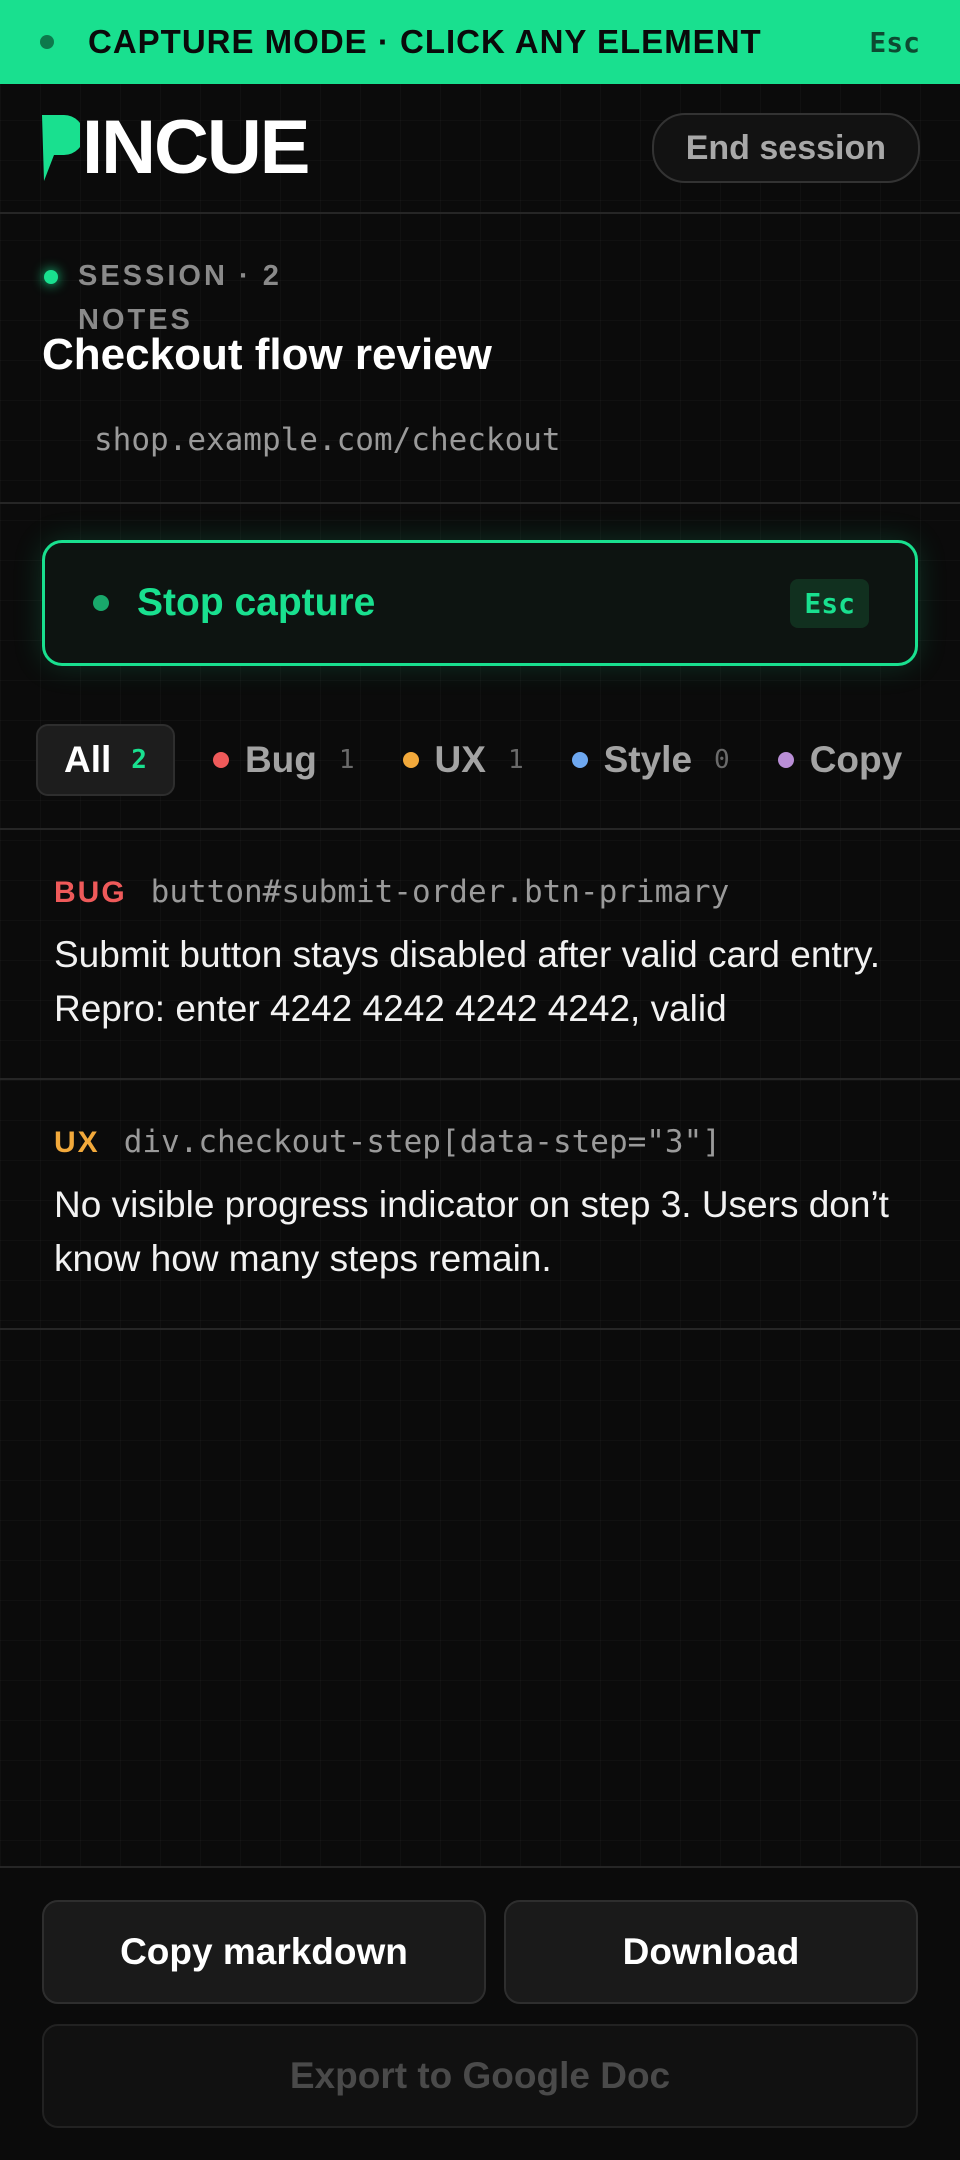  Describe the element at coordinates (722, 760) in the screenshot. I see `tab-count: 0` at that location.